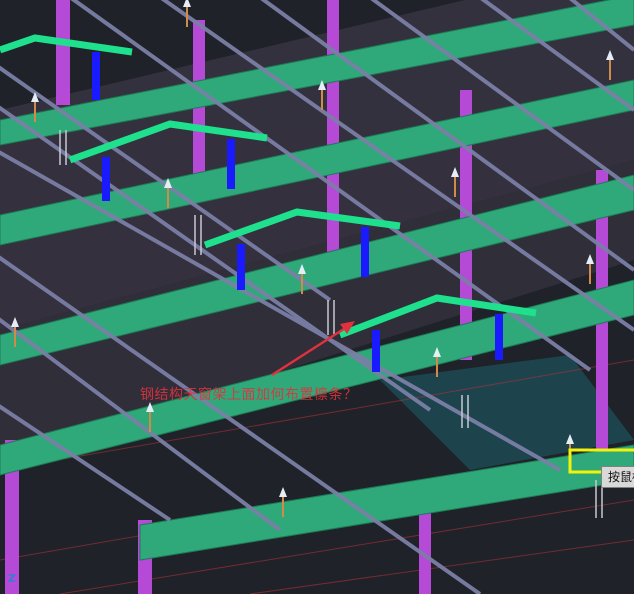 The height and width of the screenshot is (594, 634). What do you see at coordinates (617, 477) in the screenshot?
I see `mouse-tooltip: 按鼠标` at bounding box center [617, 477].